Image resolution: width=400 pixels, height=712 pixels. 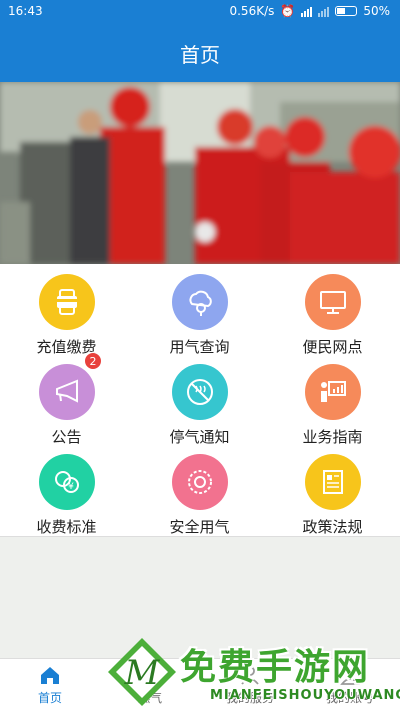 I want to click on tab-label: 首页, so click(x=49, y=698).